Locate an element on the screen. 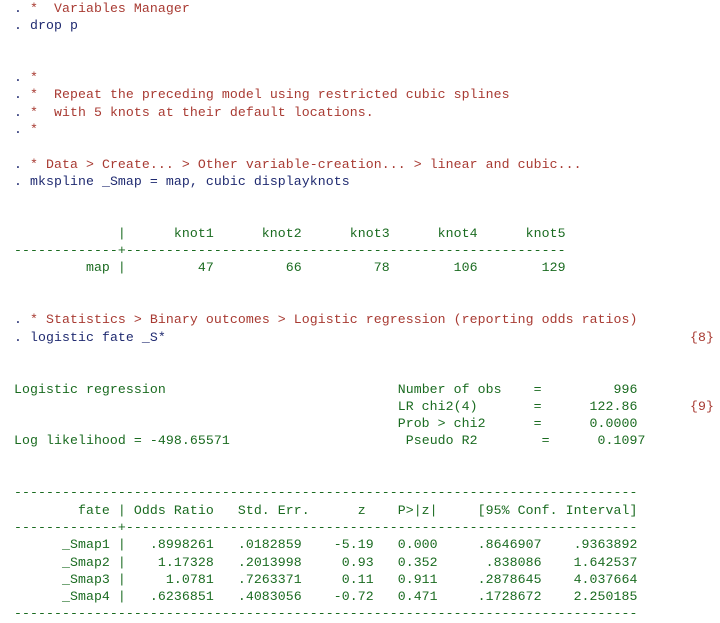 The width and height of the screenshot is (720, 623). log-line-comment: . * Variables Manager is located at coordinates (360, 8).